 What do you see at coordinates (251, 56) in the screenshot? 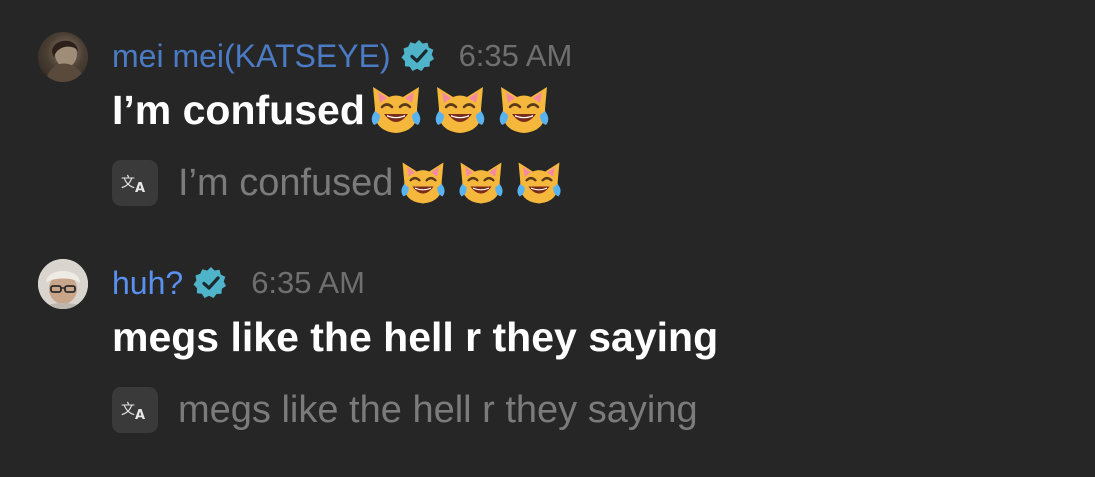
I see `username: mei mei(KATSEYE)` at bounding box center [251, 56].